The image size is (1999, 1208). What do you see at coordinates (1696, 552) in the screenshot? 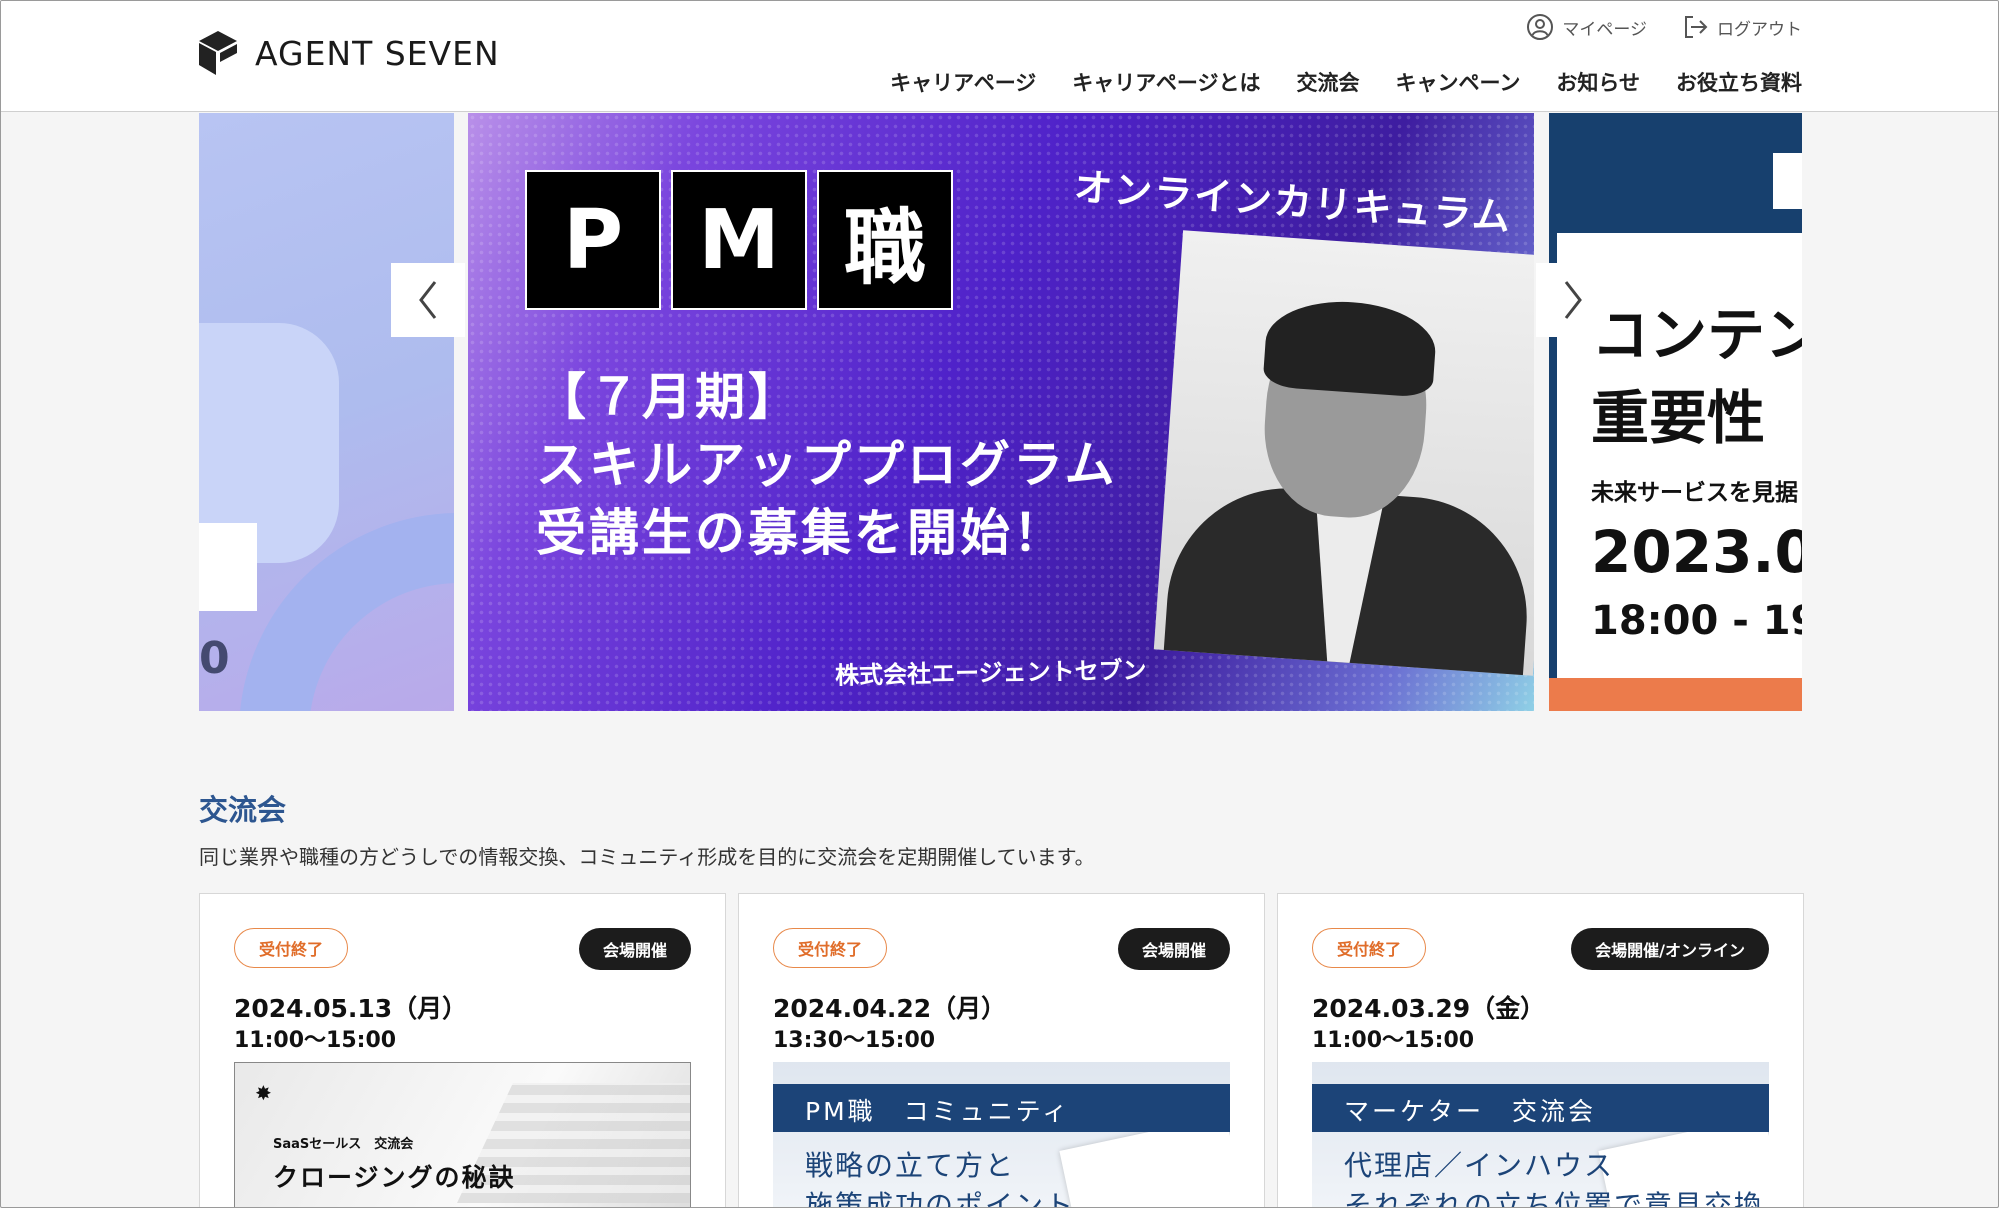
I see `slide-next-date: 2023.05` at bounding box center [1696, 552].